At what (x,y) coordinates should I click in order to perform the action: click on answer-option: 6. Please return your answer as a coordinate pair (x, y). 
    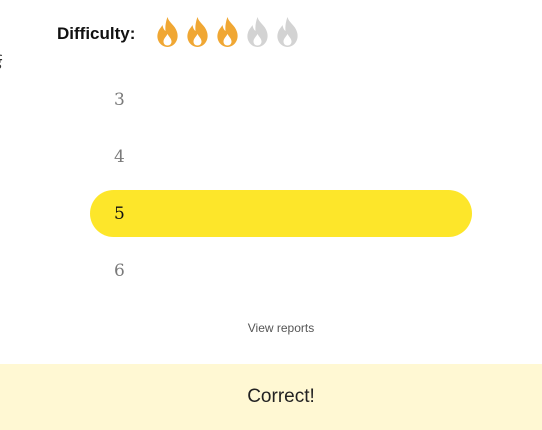
    Looking at the image, I should click on (281, 270).